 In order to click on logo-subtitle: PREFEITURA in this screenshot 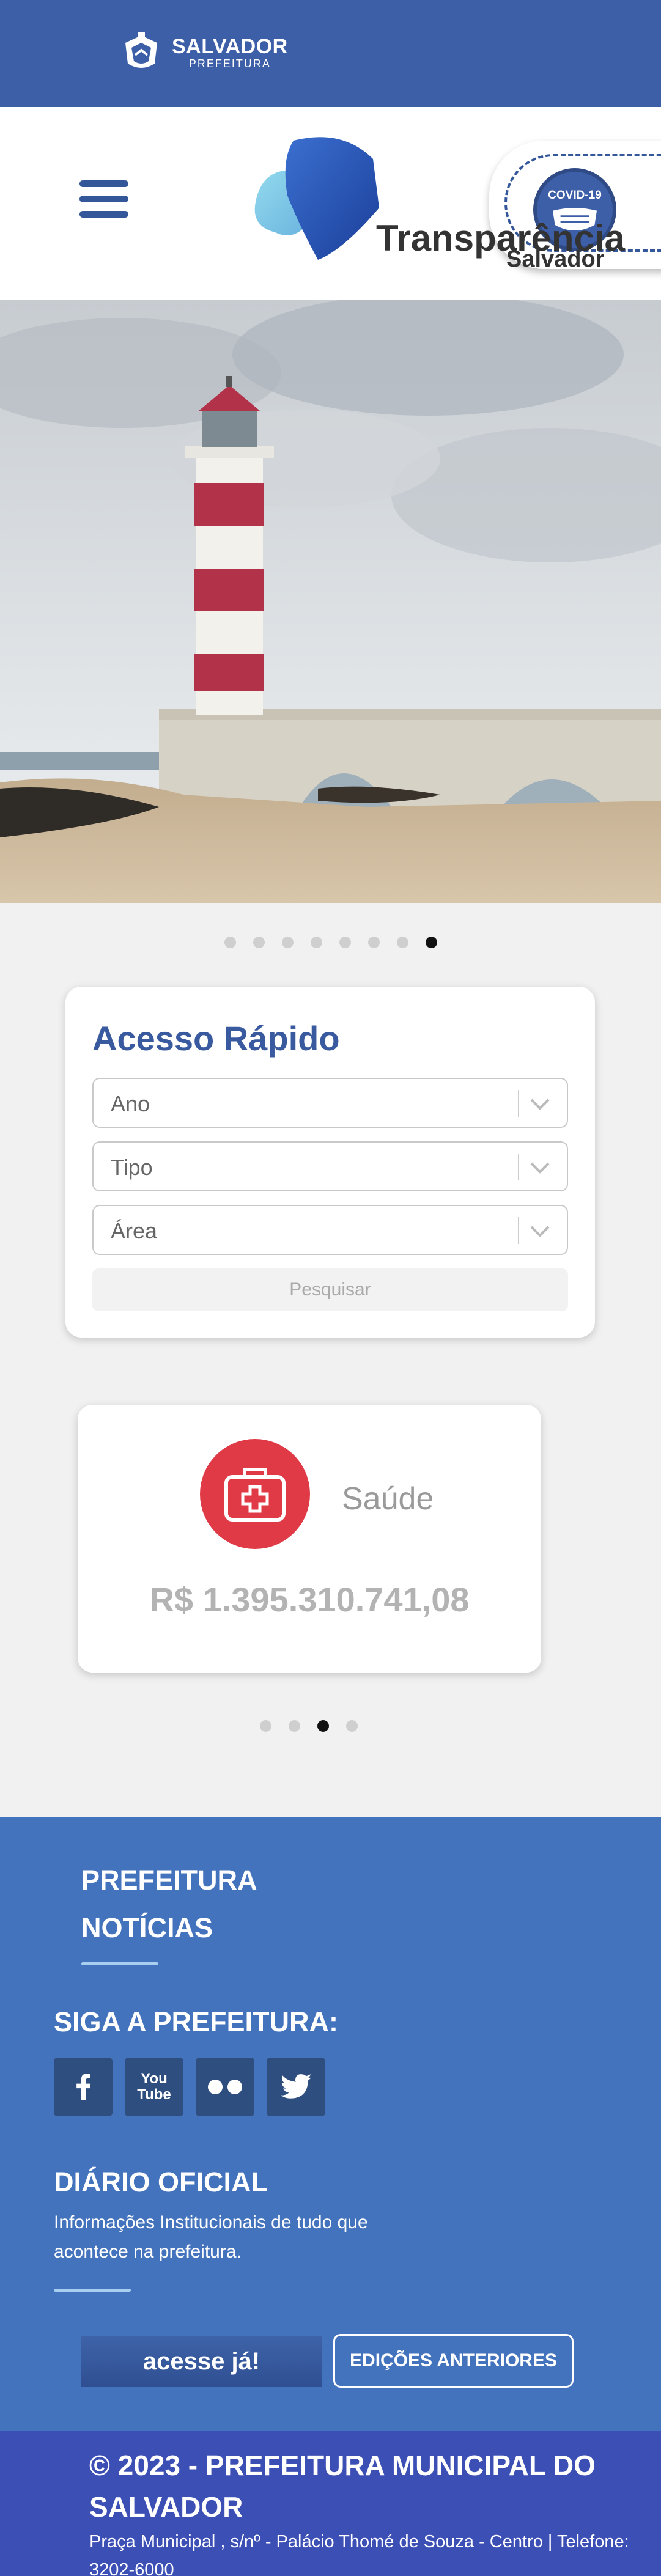, I will do `click(229, 63)`.